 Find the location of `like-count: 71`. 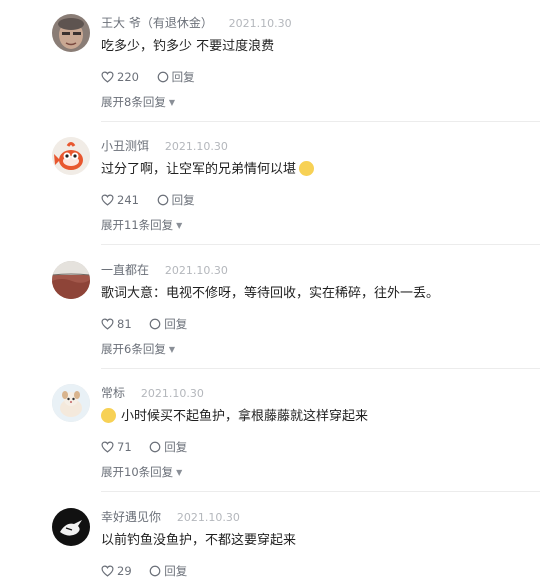

like-count: 71 is located at coordinates (124, 447).